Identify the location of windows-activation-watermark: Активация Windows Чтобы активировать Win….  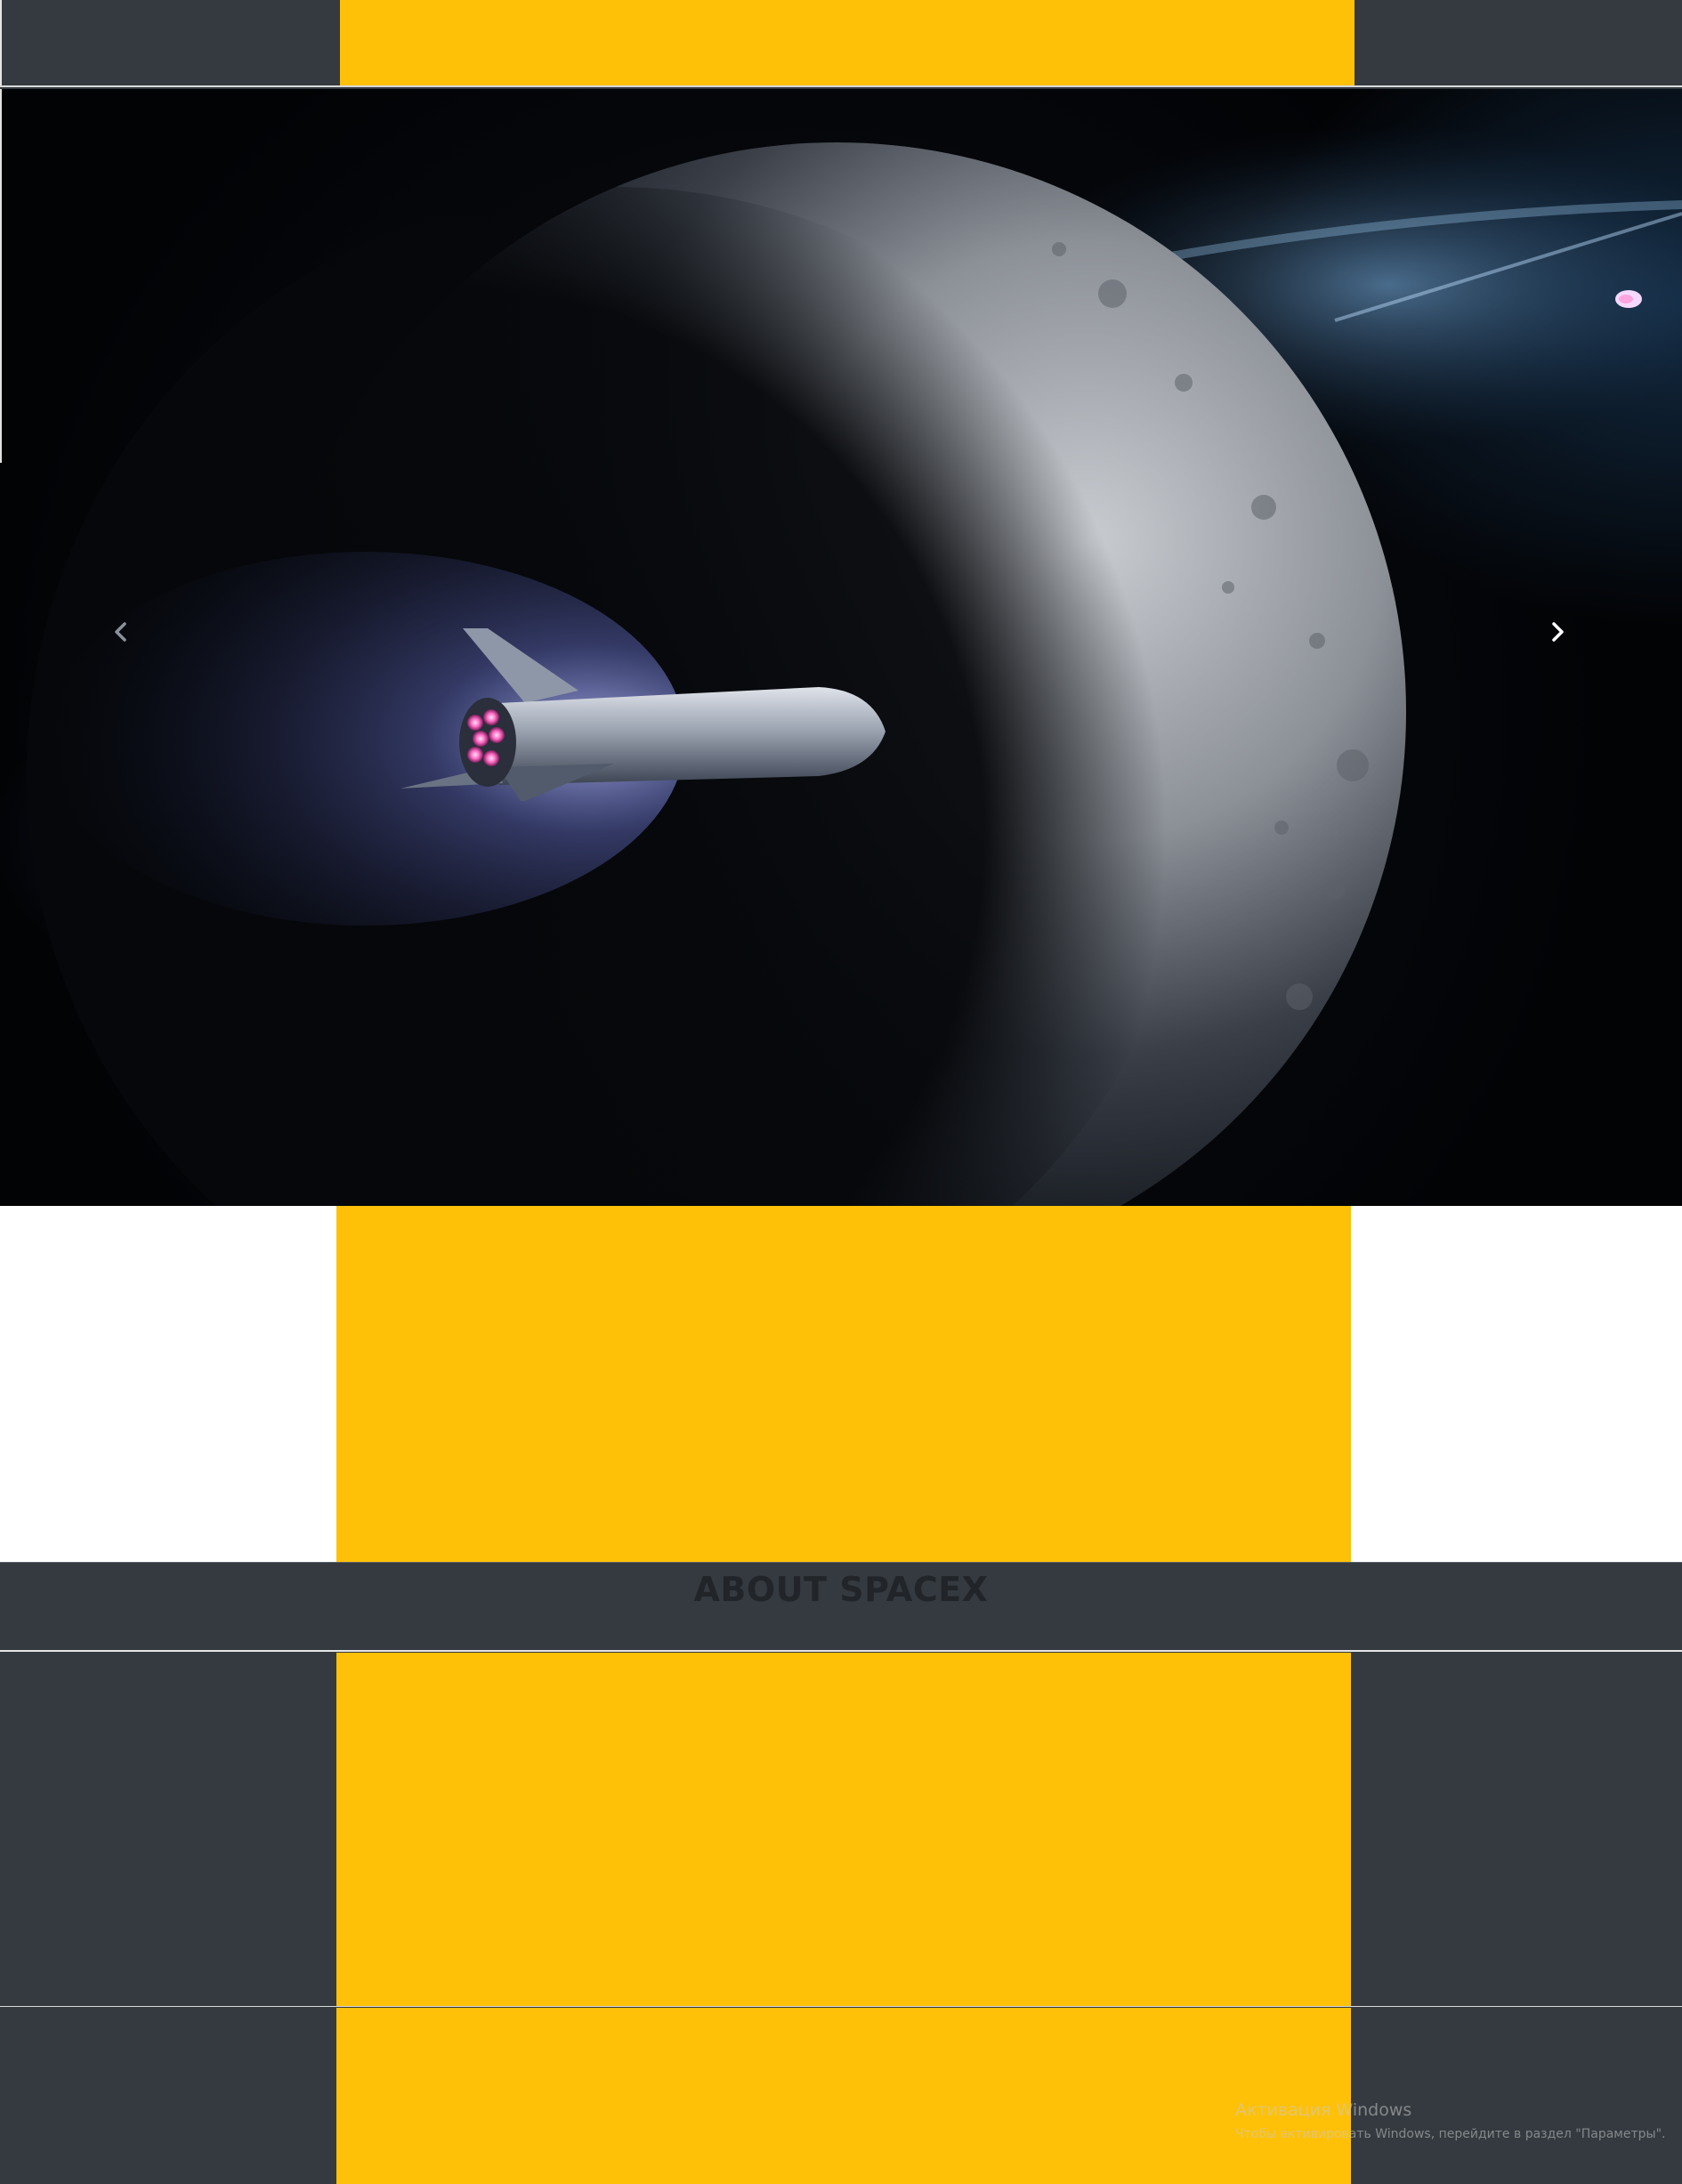
(1450, 2120).